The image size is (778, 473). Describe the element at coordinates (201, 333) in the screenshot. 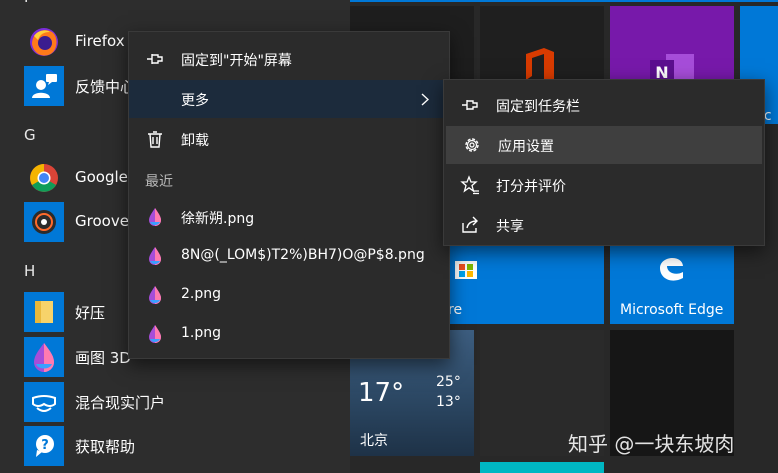

I see `menu-item-label: 1.png` at that location.